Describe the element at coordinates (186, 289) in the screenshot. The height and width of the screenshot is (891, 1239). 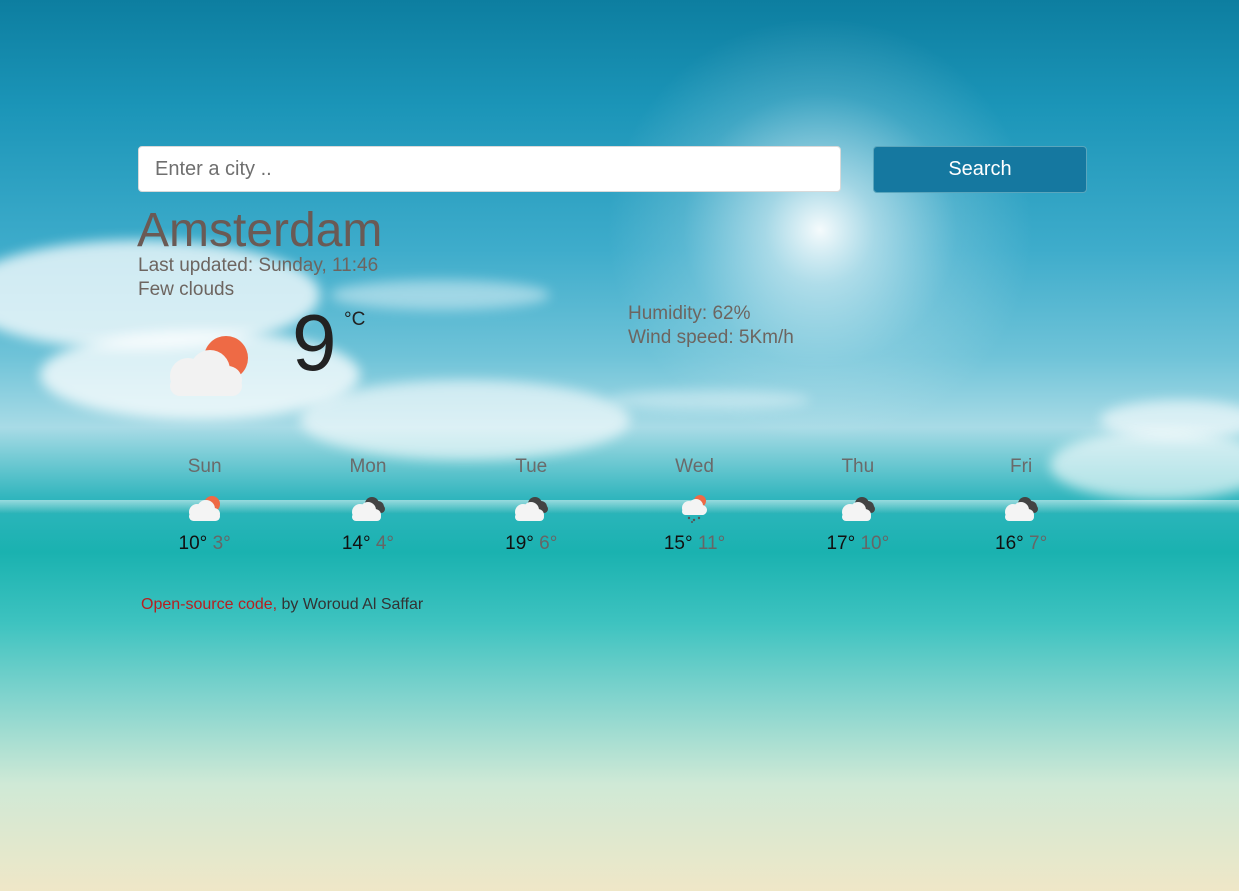
I see `weather-description: Few clouds` at that location.